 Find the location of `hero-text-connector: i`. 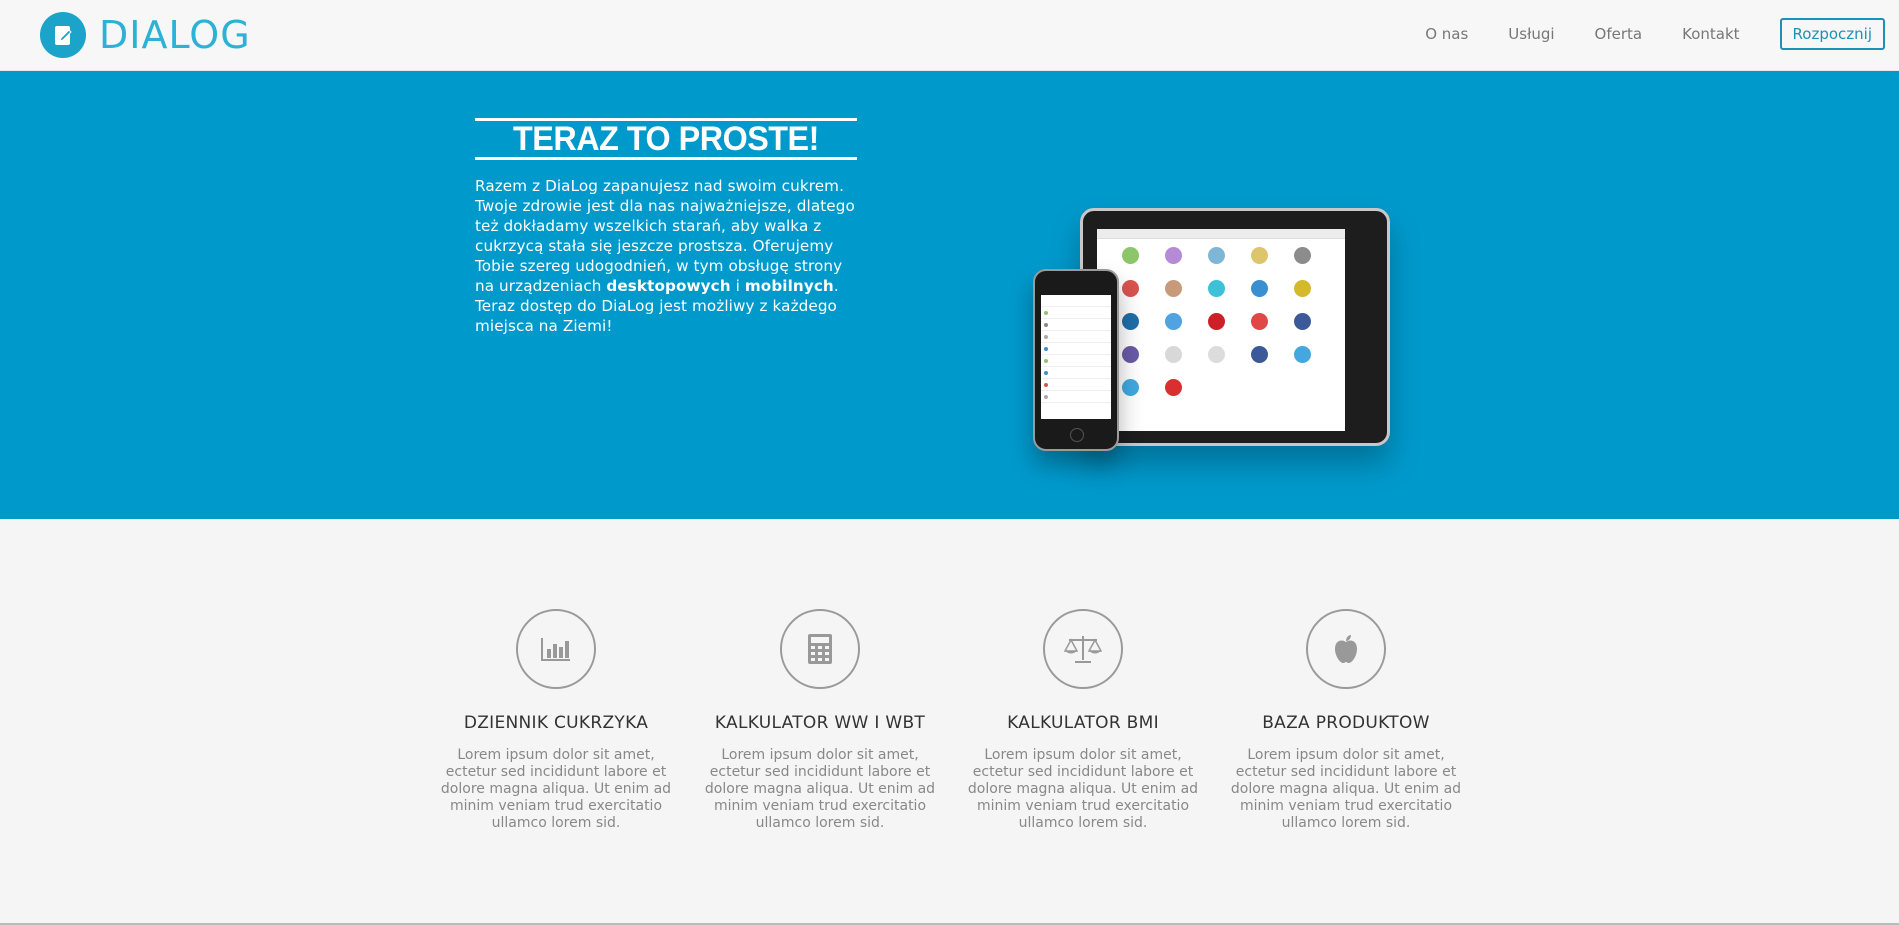

hero-text-connector: i is located at coordinates (737, 286).